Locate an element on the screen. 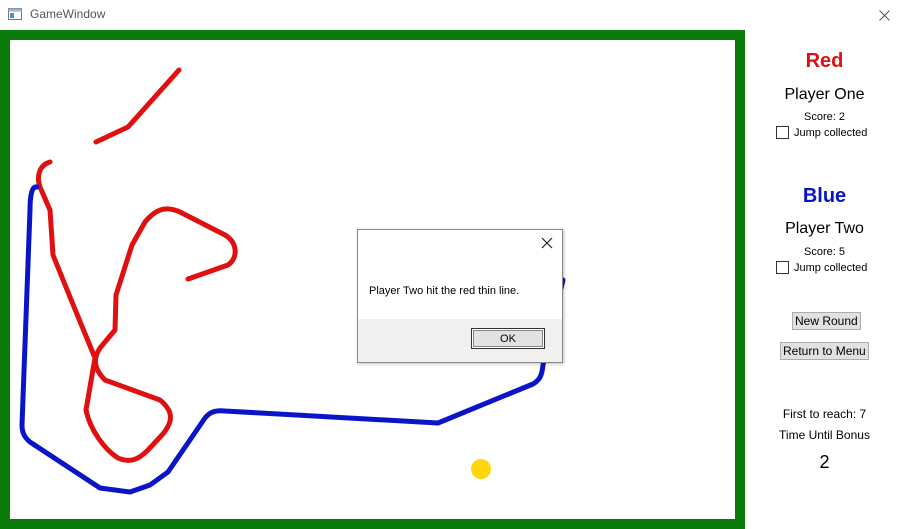 Image resolution: width=899 pixels, height=529 pixels. red-player-label: Player One is located at coordinates (824, 94).